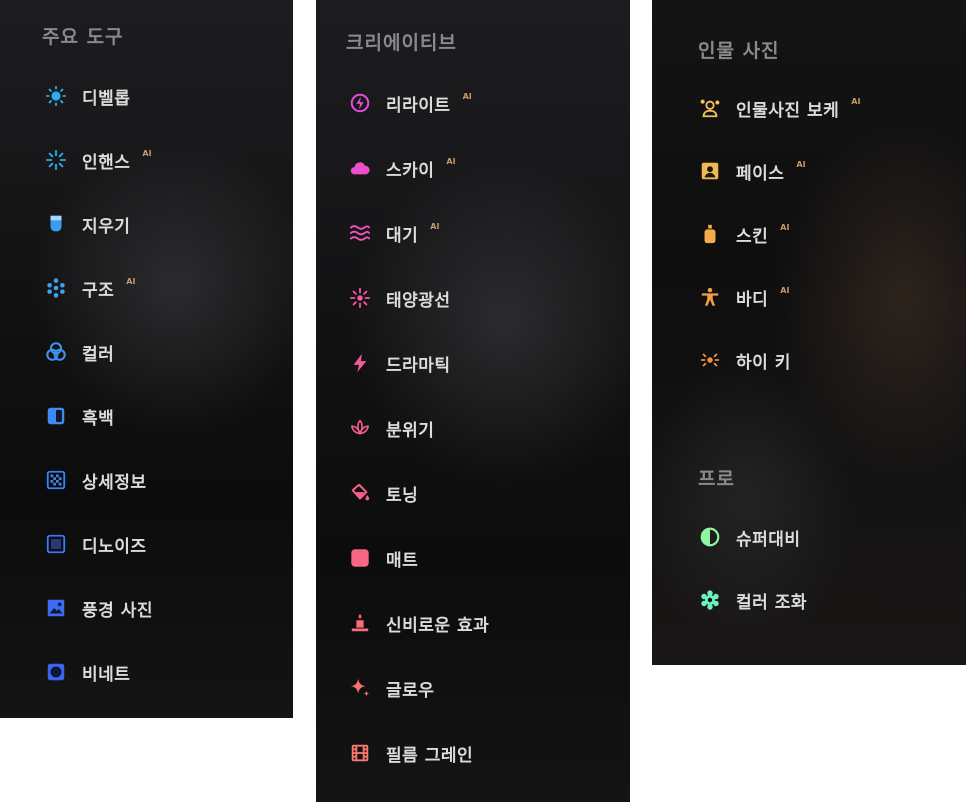 This screenshot has height=802, width=966. I want to click on gear-flower-icon, so click(710, 600).